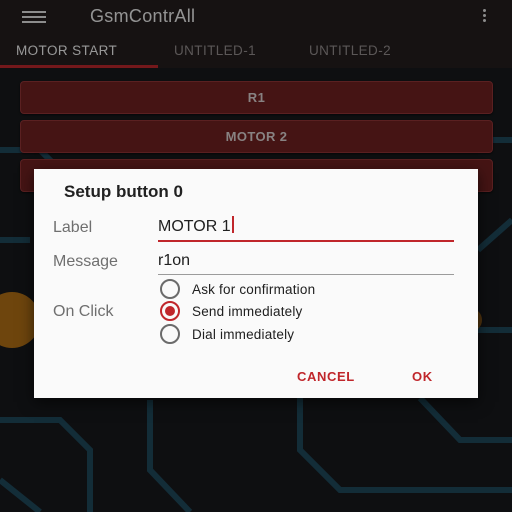  Describe the element at coordinates (83, 311) in the screenshot. I see `on-click-label: On Click` at that location.